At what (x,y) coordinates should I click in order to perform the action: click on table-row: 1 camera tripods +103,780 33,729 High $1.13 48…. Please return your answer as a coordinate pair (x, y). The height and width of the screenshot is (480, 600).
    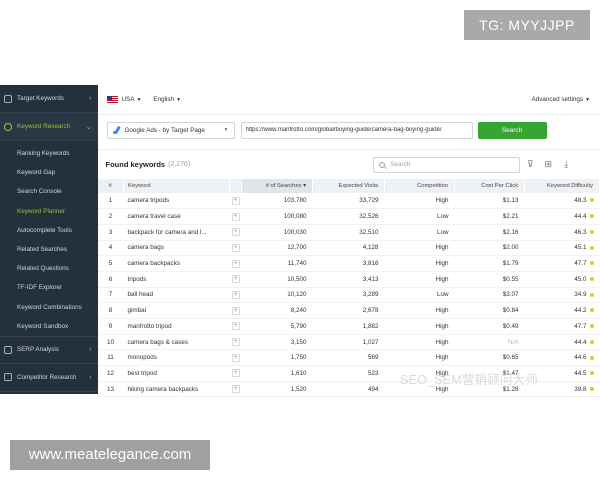
    Looking at the image, I should click on (348, 201).